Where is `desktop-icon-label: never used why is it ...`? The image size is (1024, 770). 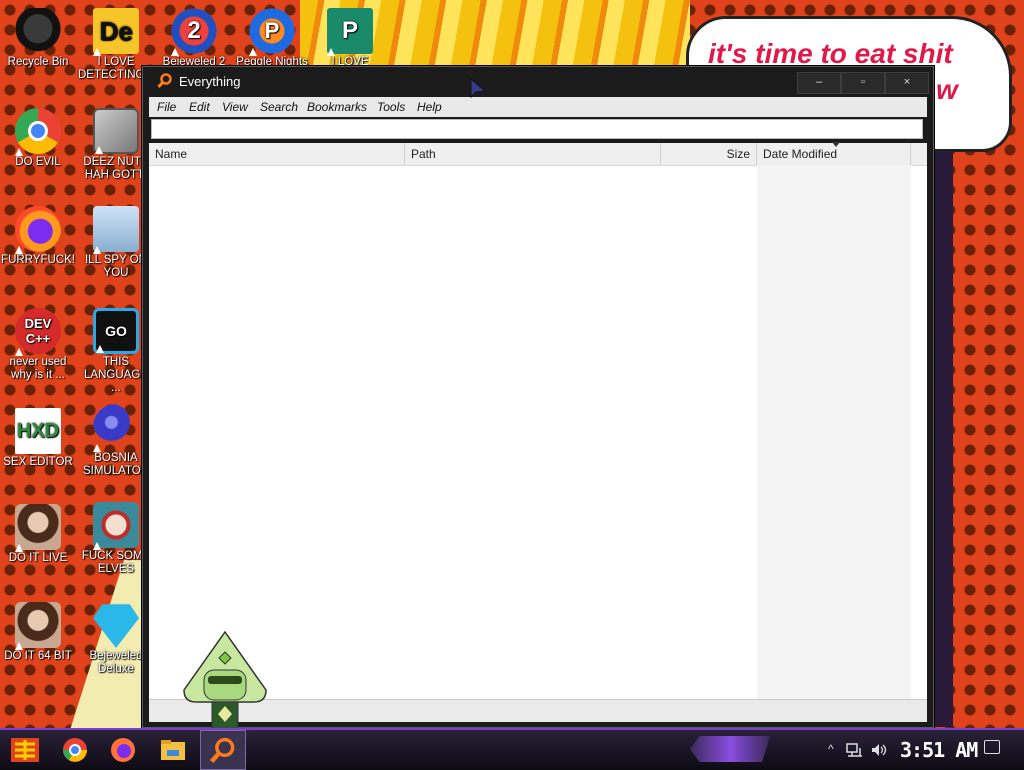
desktop-icon-label: never used why is it ... is located at coordinates (38, 368).